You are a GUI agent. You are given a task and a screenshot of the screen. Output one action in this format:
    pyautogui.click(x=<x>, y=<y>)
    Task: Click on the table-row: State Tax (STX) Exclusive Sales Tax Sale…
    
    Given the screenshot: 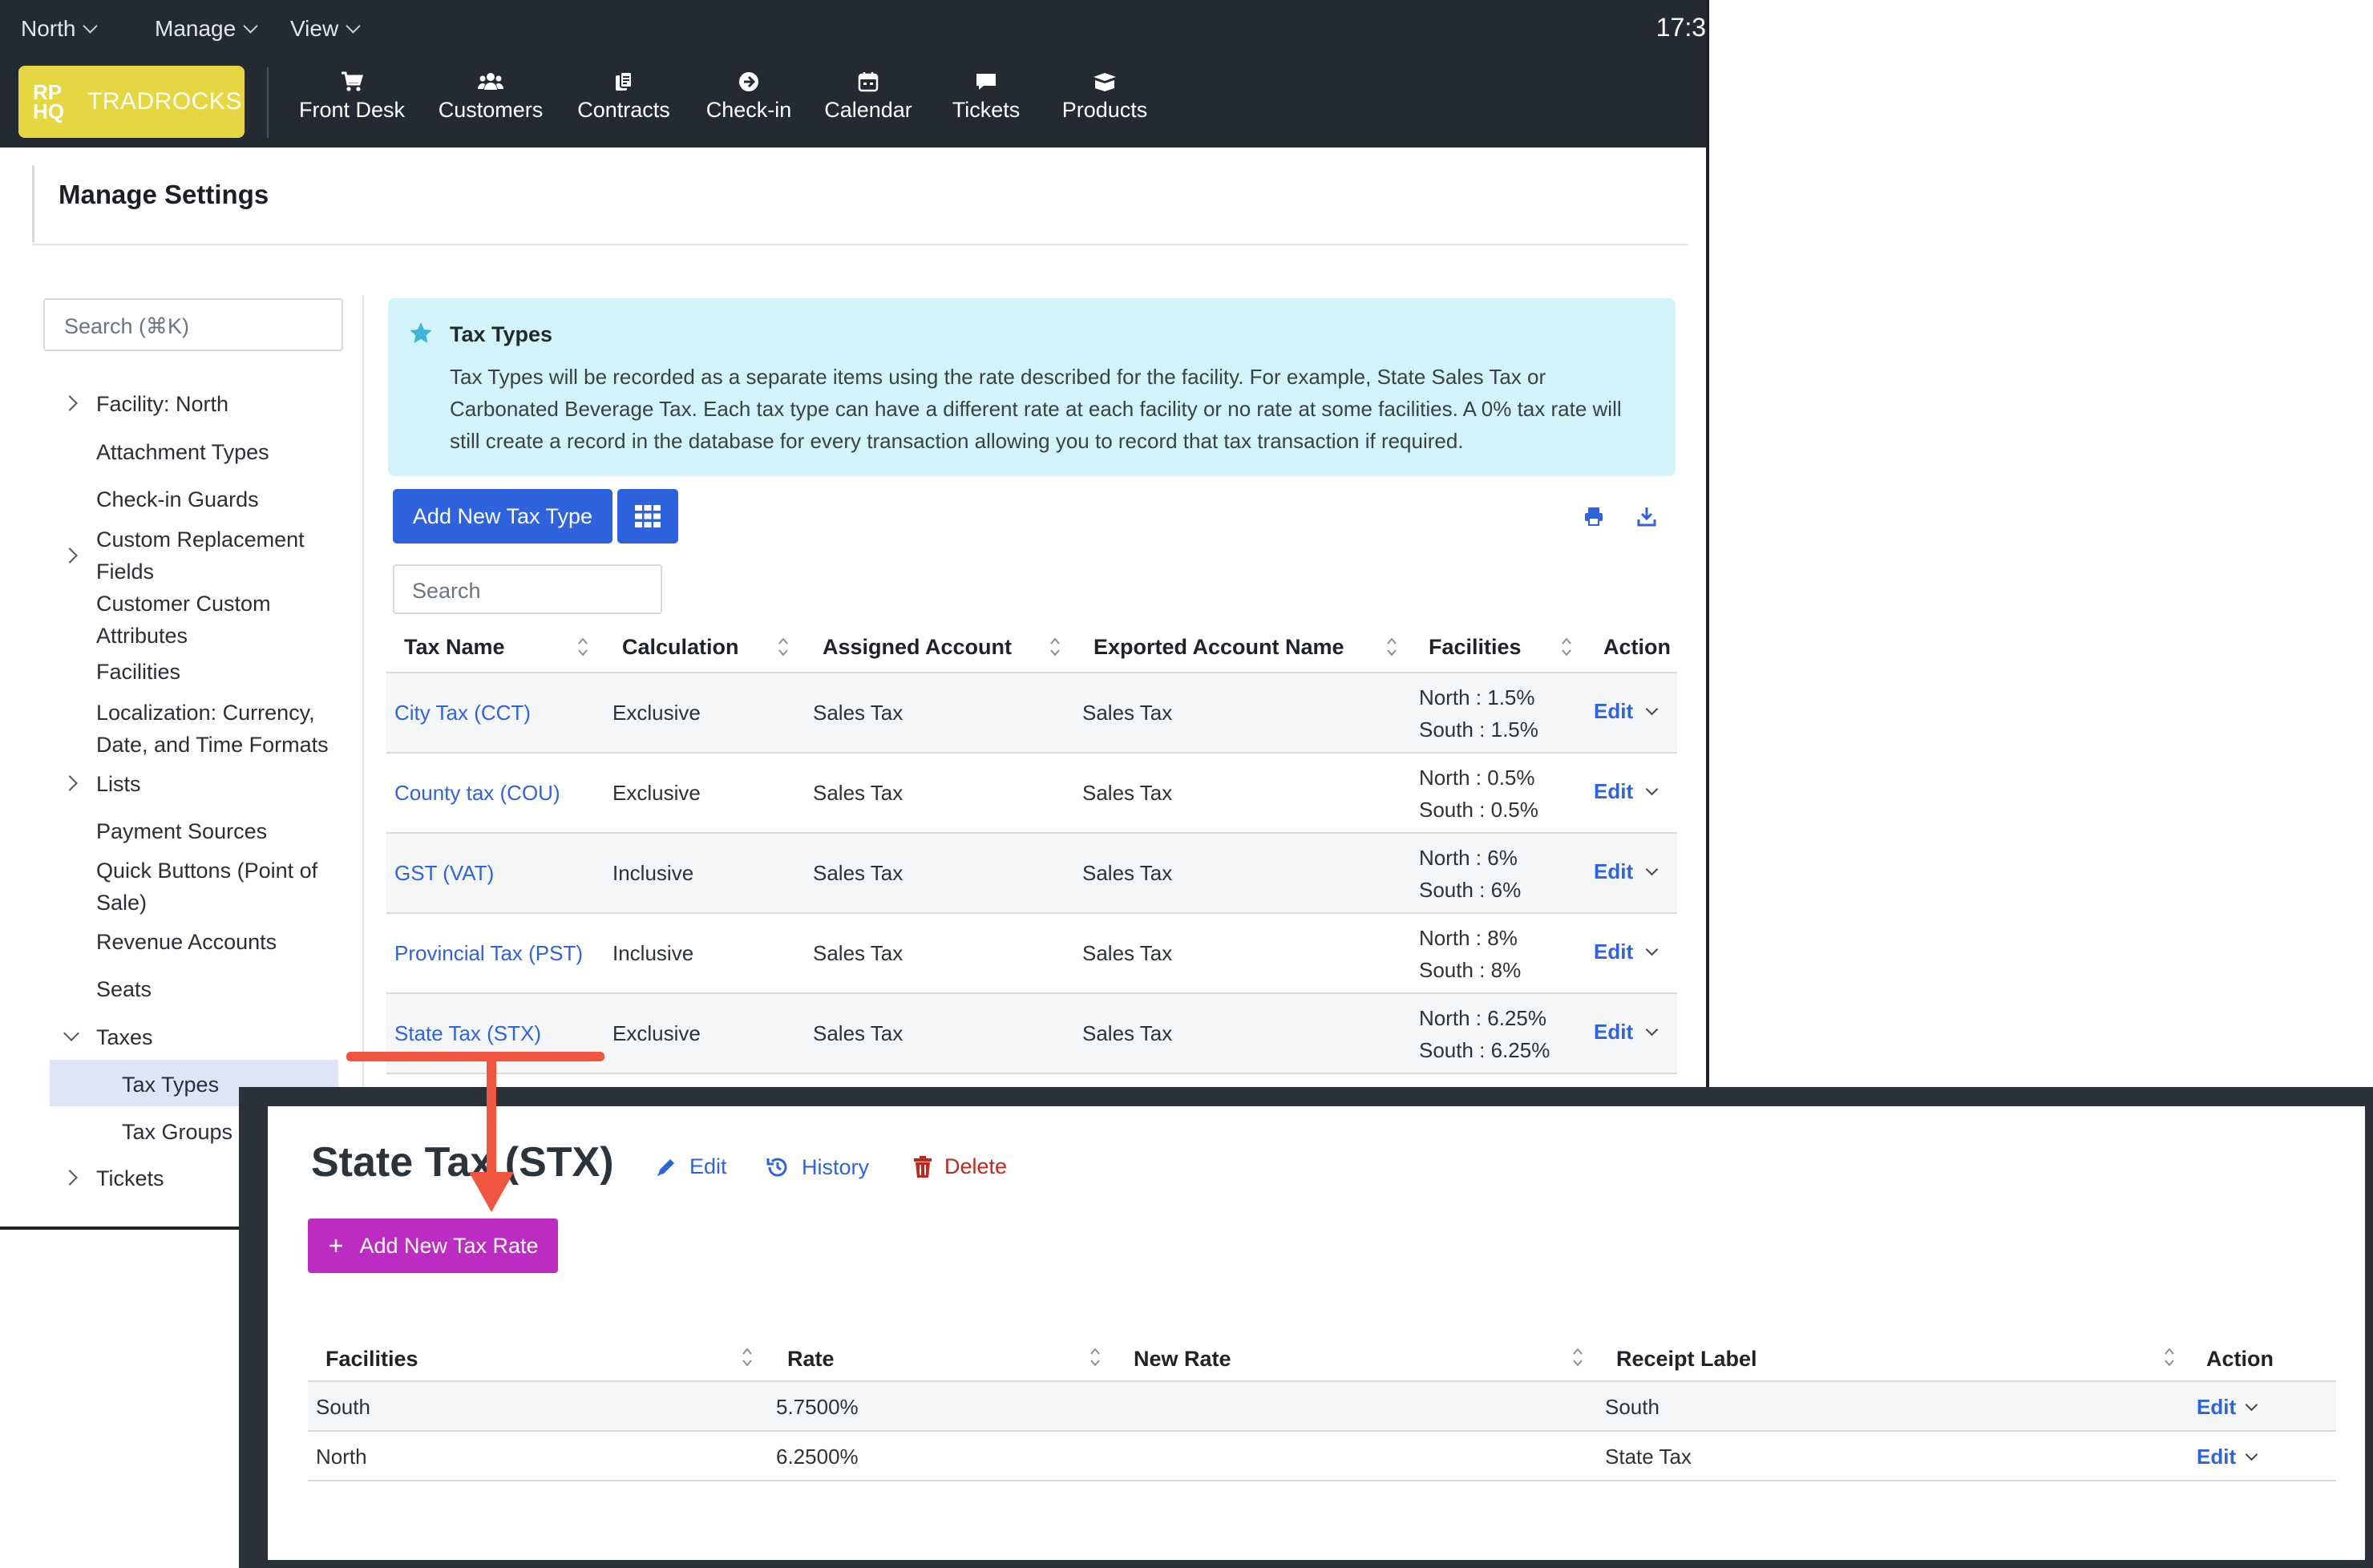 What is the action you would take?
    pyautogui.click(x=1031, y=1034)
    